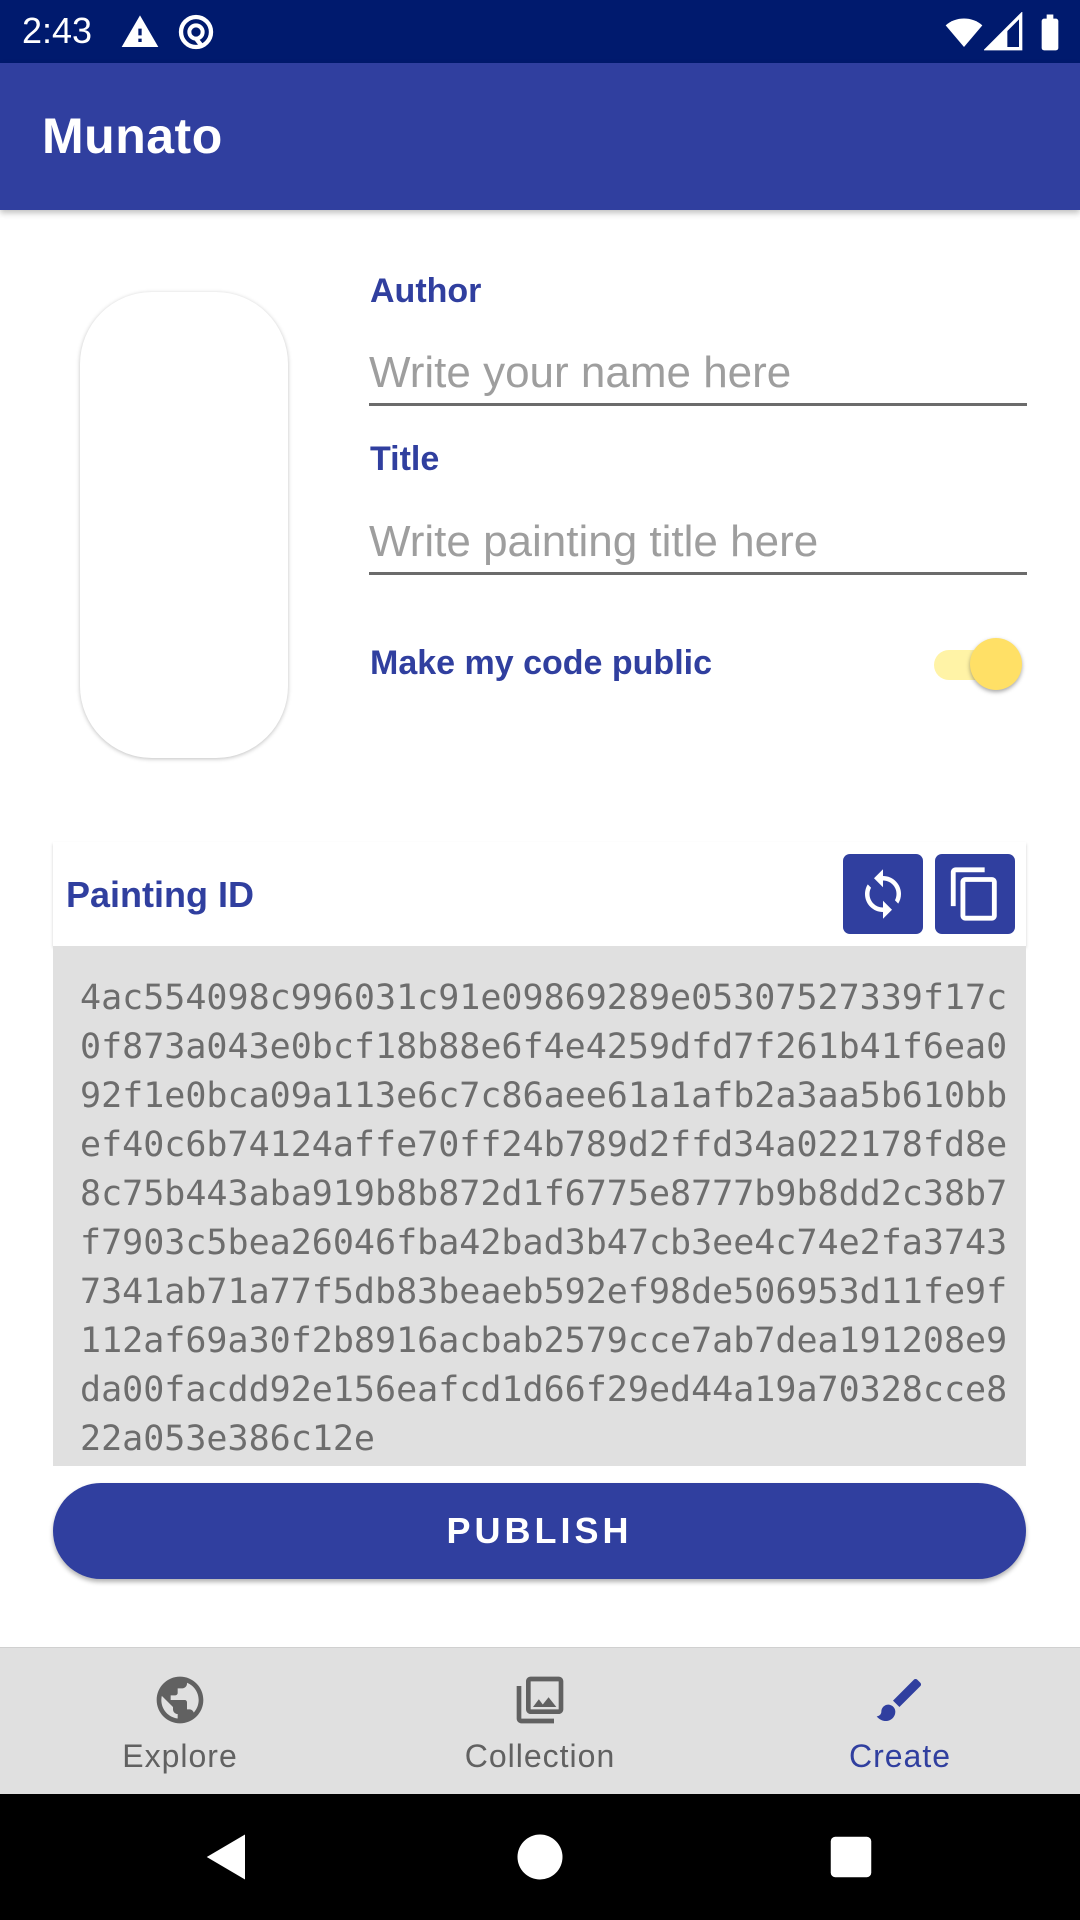 The width and height of the screenshot is (1080, 1920). I want to click on nav-item-collection: Collection, so click(540, 1721).